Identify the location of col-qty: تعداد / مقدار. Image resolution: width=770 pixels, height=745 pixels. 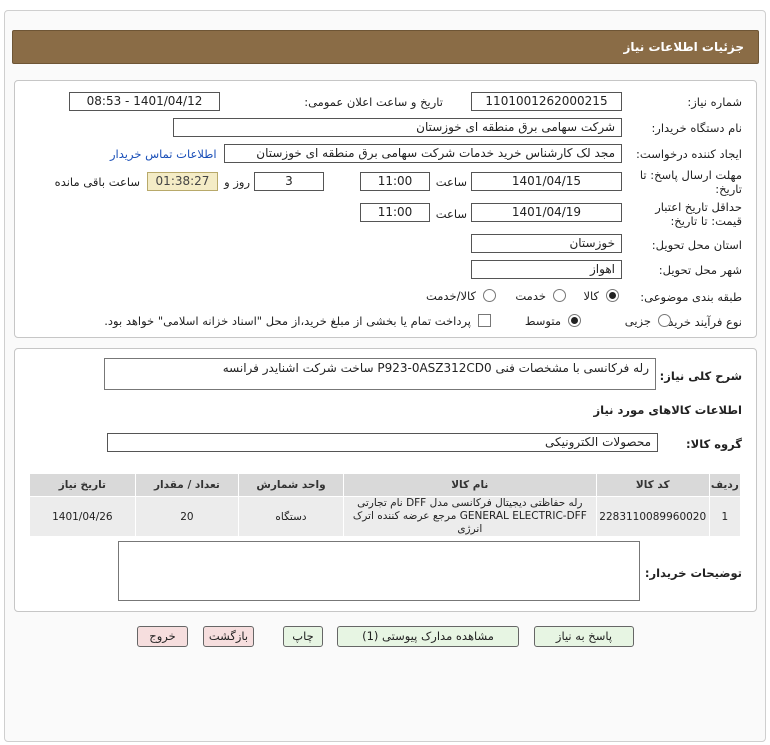
(187, 485).